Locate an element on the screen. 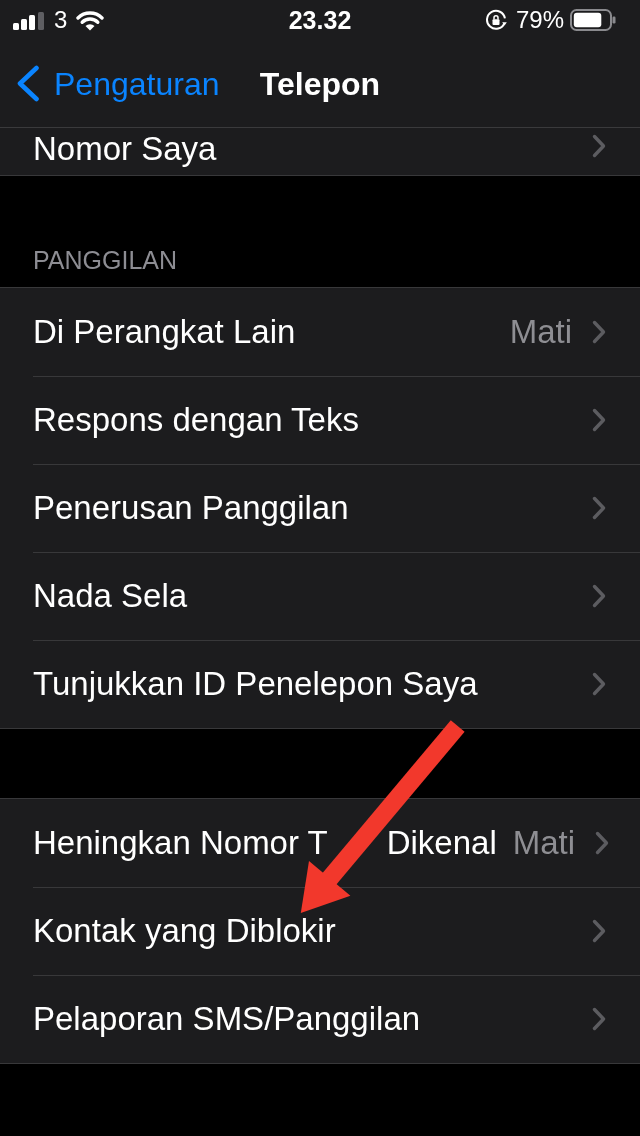 The width and height of the screenshot is (640, 1136). section-header: PANGGILAN is located at coordinates (105, 260).